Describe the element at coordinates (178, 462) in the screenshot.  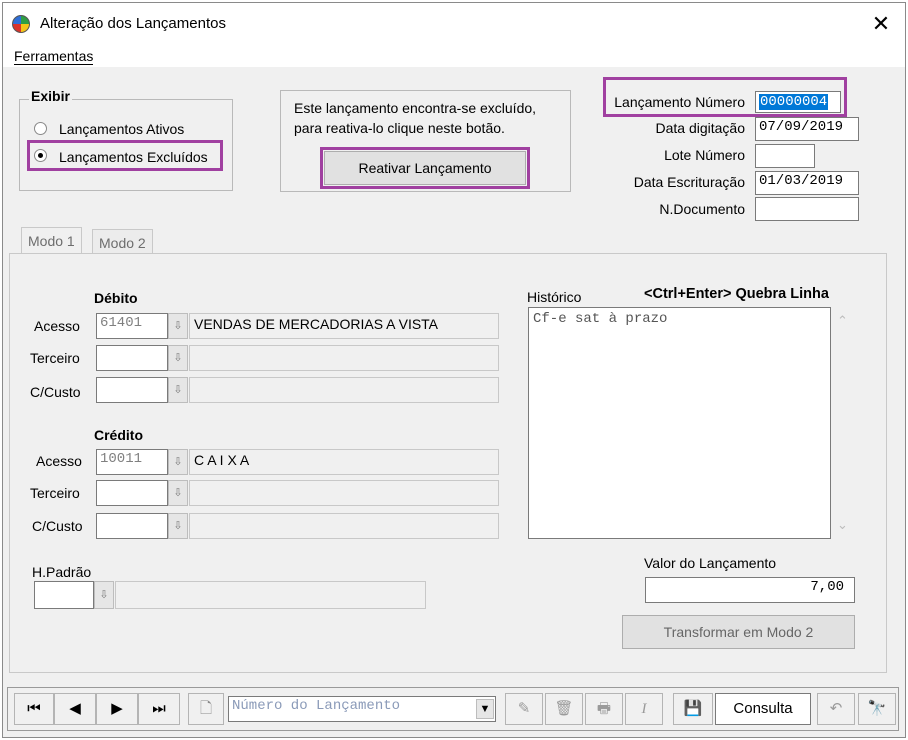
I see `credito-acesso-dropdown: ⇩` at that location.